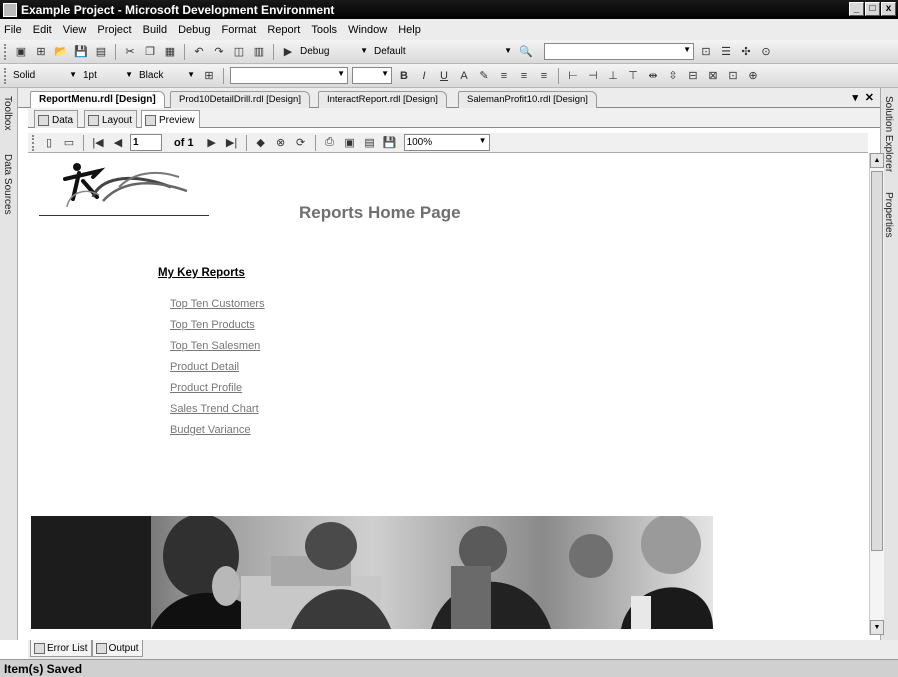 The height and width of the screenshot is (677, 898). Describe the element at coordinates (170, 119) in the screenshot. I see `tab-preview: Preview` at that location.